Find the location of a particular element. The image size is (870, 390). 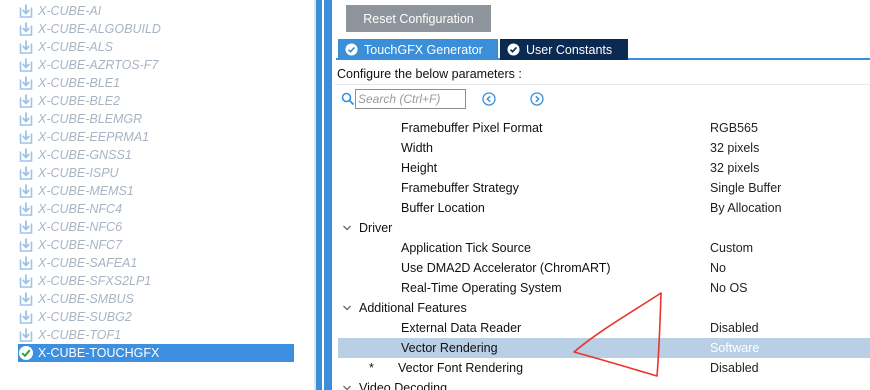

parameter-row: Framebuffer Pixel Format RGB565 is located at coordinates (604, 128).